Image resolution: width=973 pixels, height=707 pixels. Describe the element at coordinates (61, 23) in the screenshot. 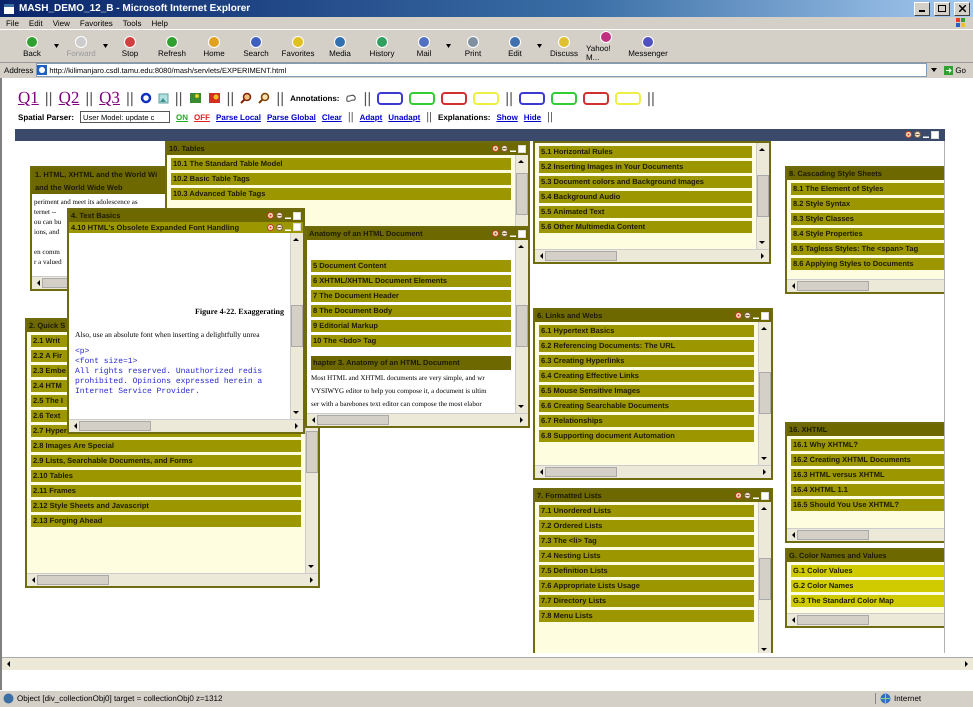

I see `menu-item: View` at that location.